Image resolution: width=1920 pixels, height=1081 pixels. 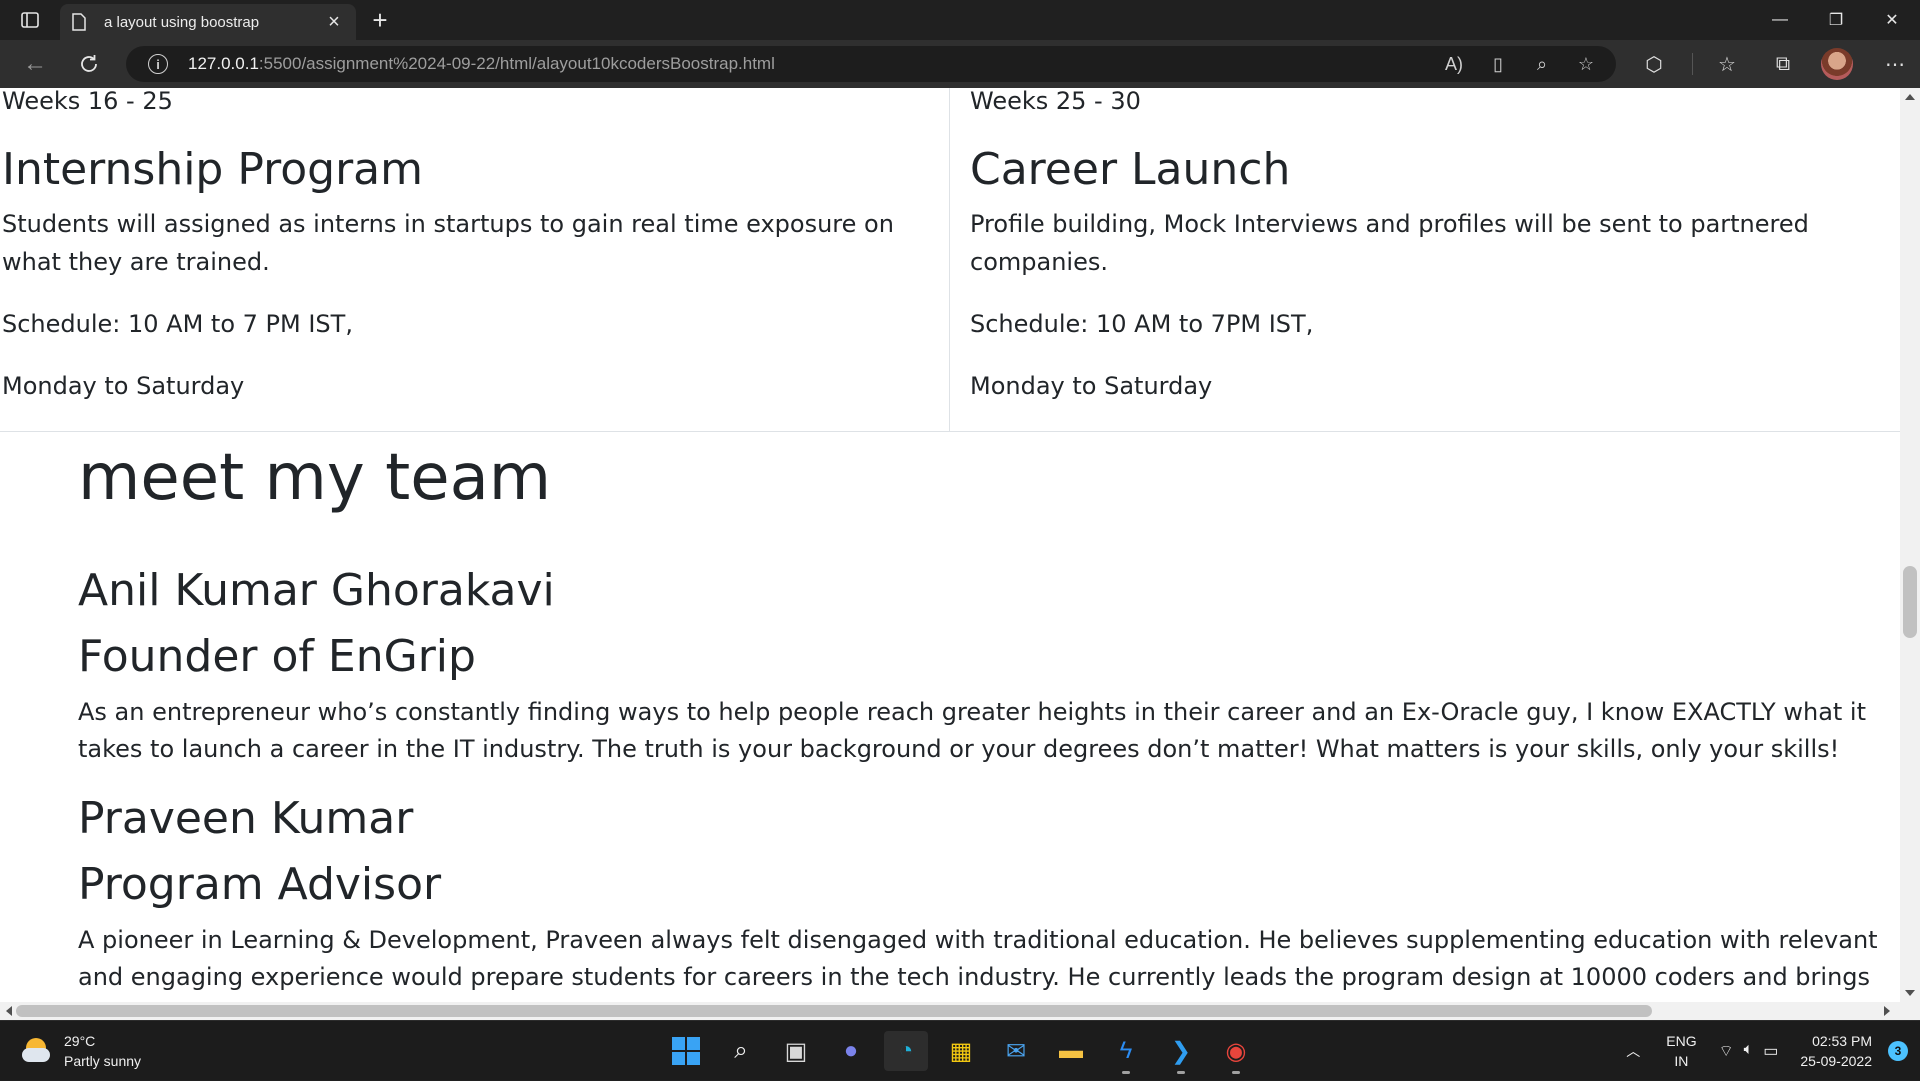 I want to click on system-status: ⌔ 🔈︎ ▭, so click(x=1749, y=1051).